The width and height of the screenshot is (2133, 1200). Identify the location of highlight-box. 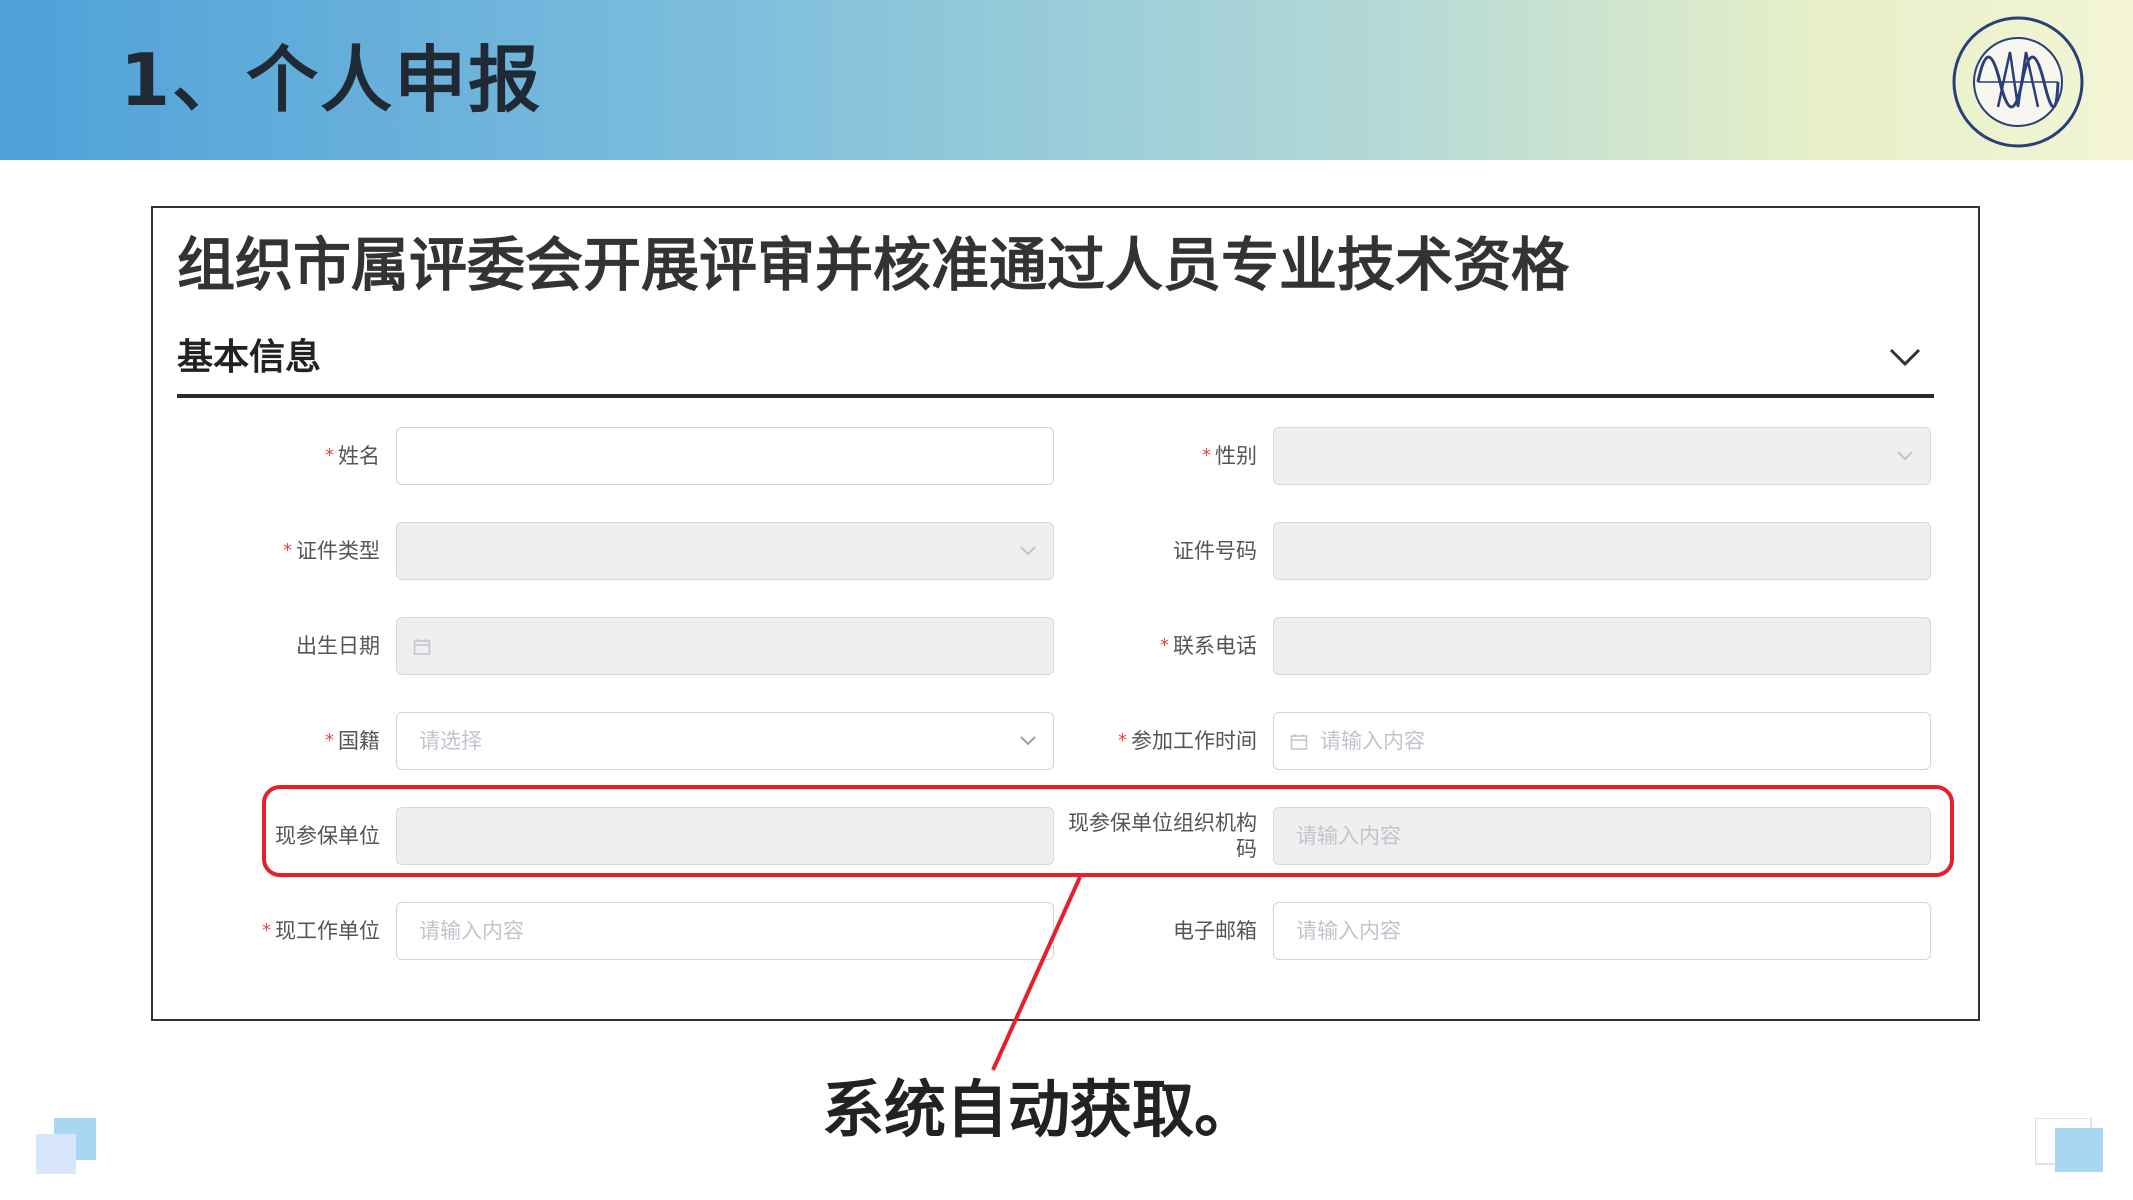
(1108, 831).